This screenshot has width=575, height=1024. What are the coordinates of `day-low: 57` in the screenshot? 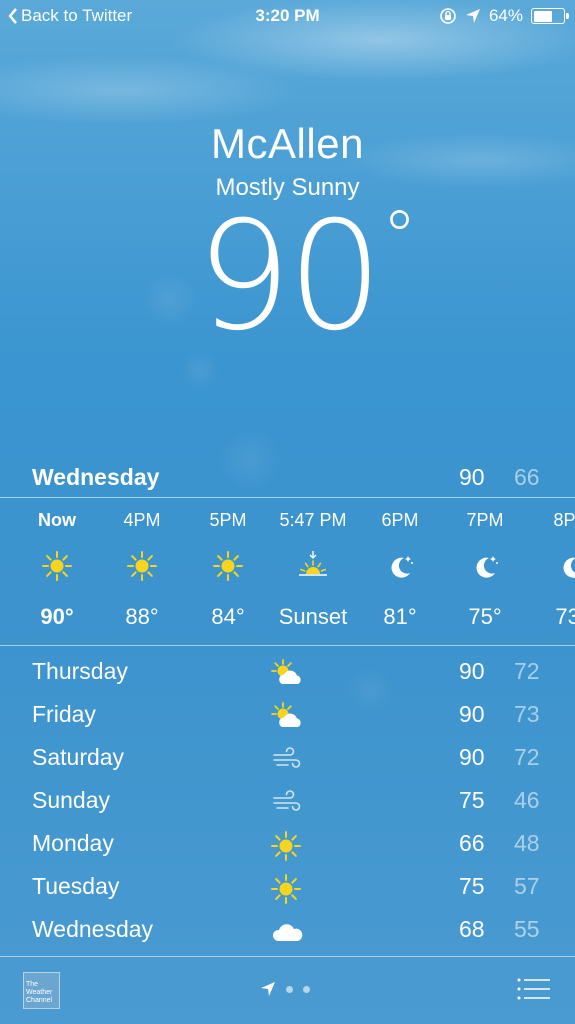 It's located at (527, 886).